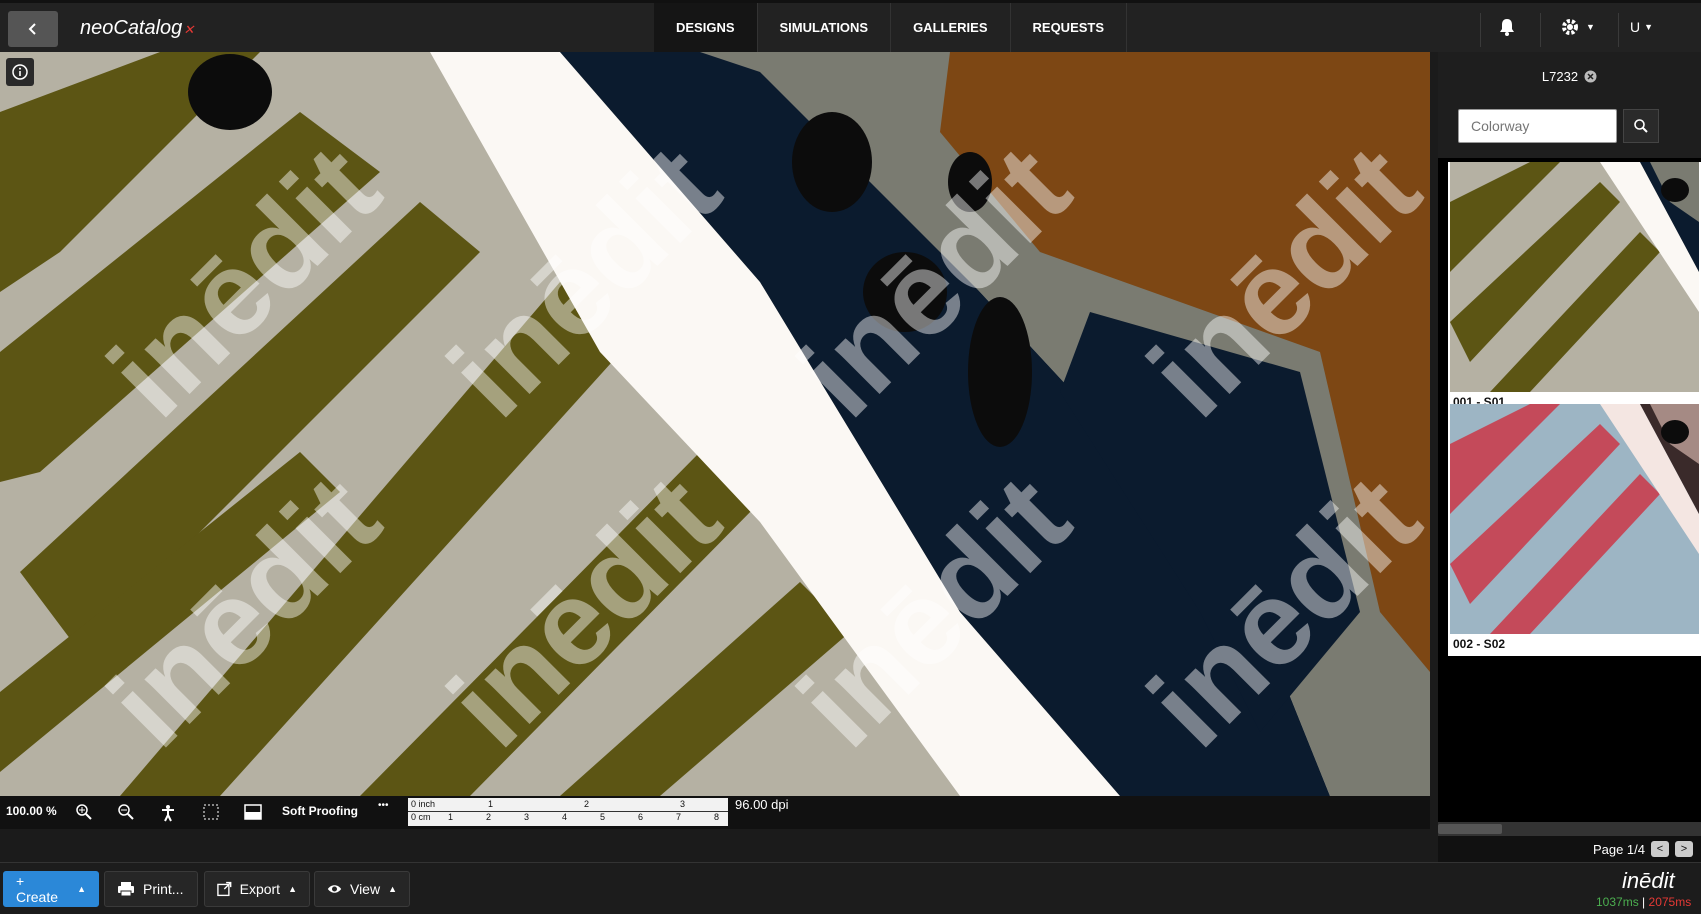  What do you see at coordinates (260, 889) in the screenshot?
I see `export-label: Export` at bounding box center [260, 889].